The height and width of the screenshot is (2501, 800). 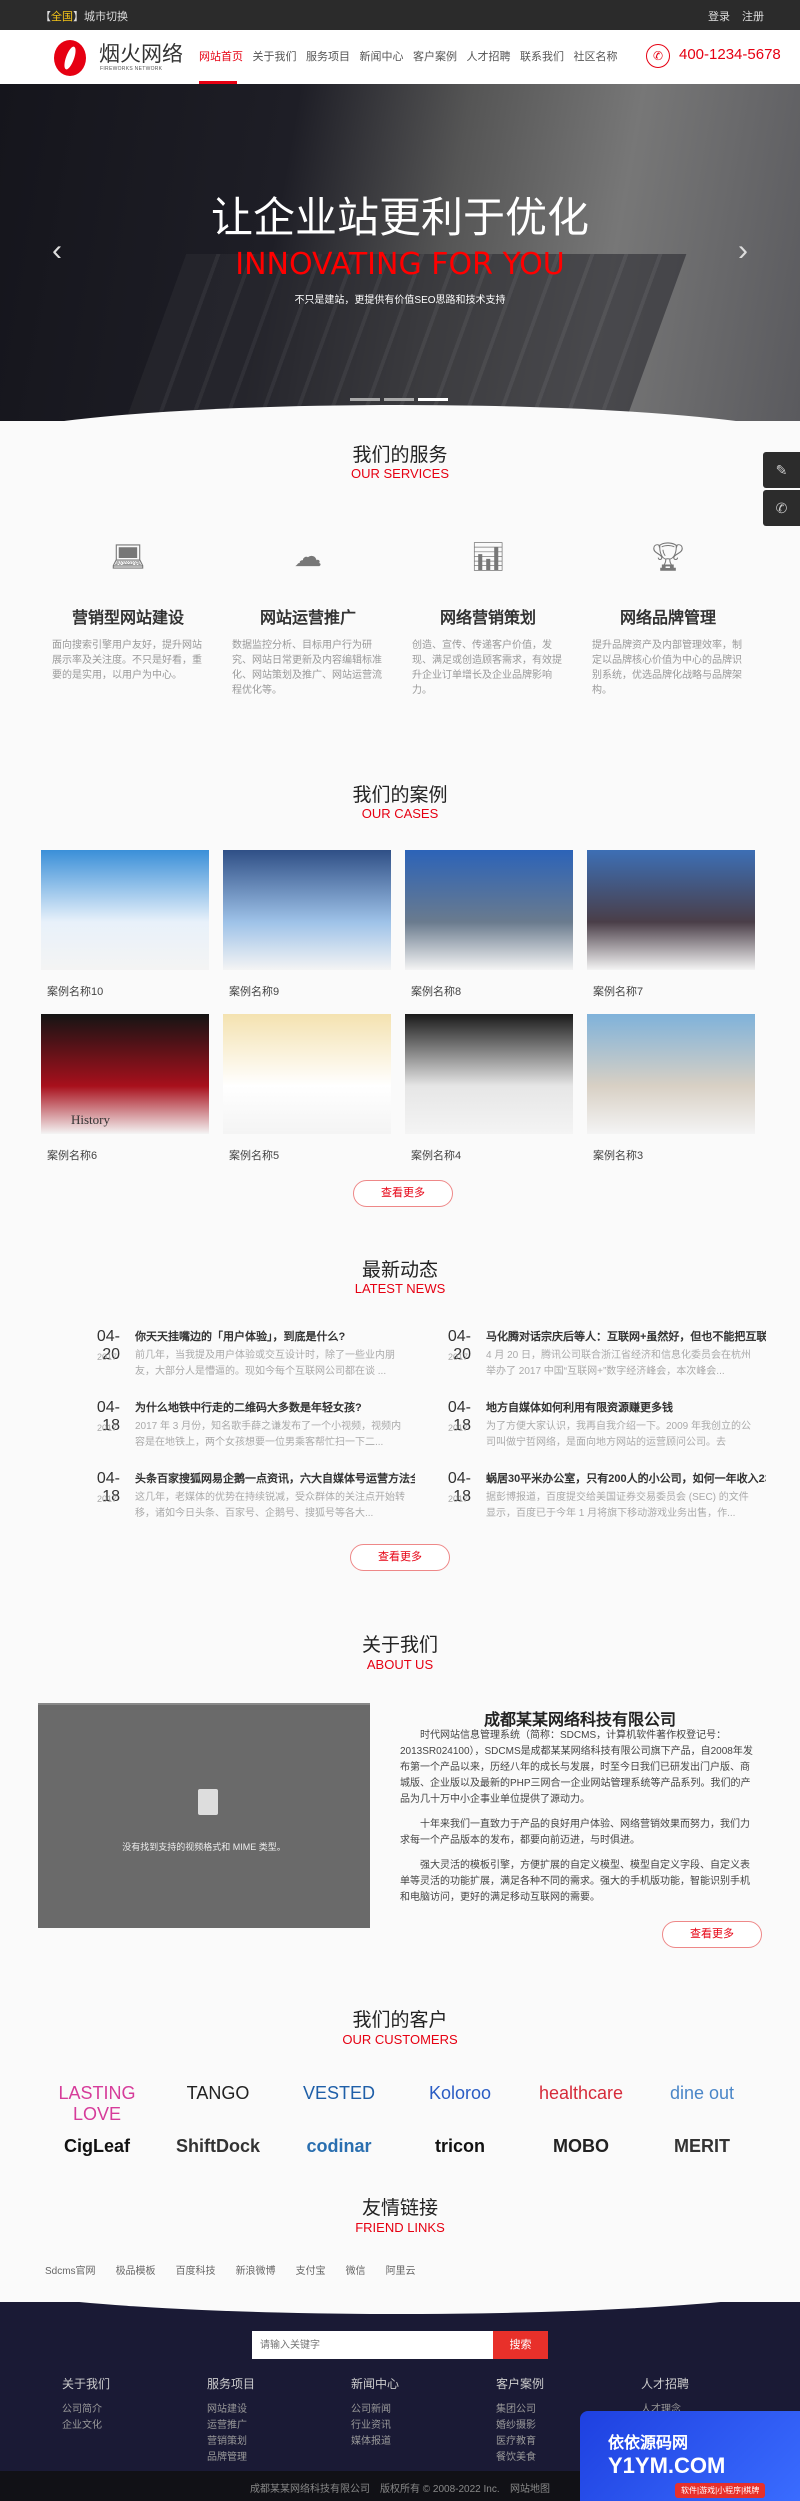 I want to click on footer-link: 行业资讯, so click(x=411, y=2426).